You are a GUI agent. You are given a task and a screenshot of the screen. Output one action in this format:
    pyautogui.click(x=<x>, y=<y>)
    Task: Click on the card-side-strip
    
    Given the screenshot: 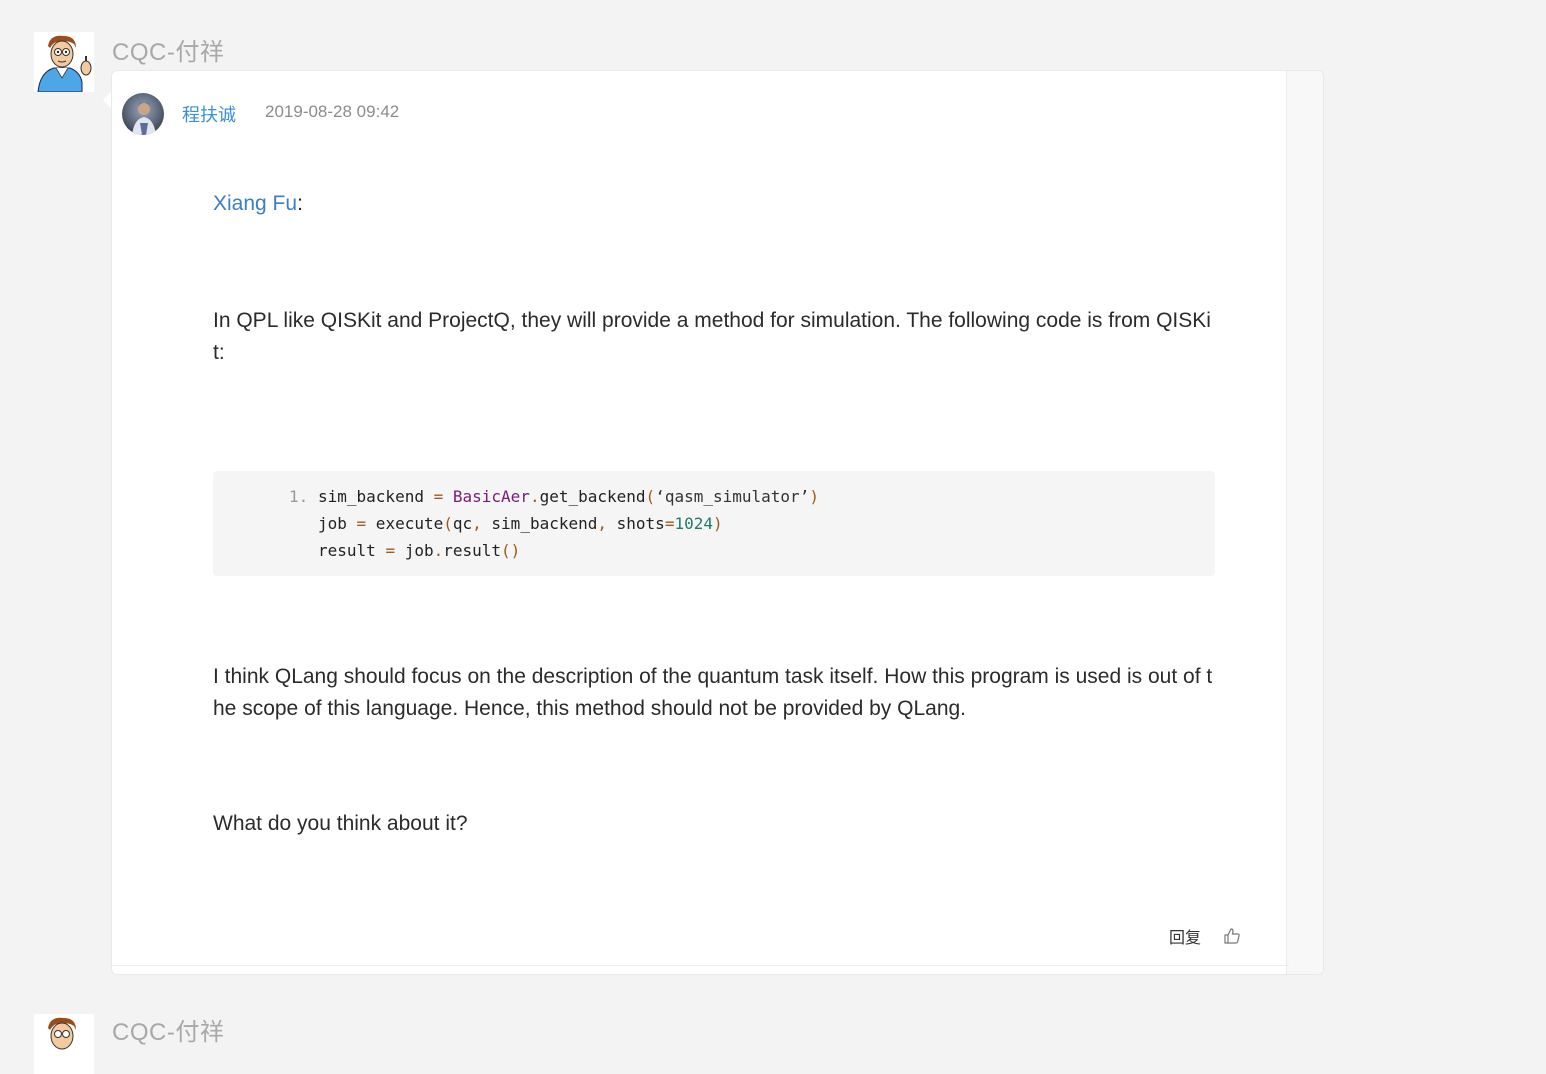 What is the action you would take?
    pyautogui.click(x=1304, y=522)
    